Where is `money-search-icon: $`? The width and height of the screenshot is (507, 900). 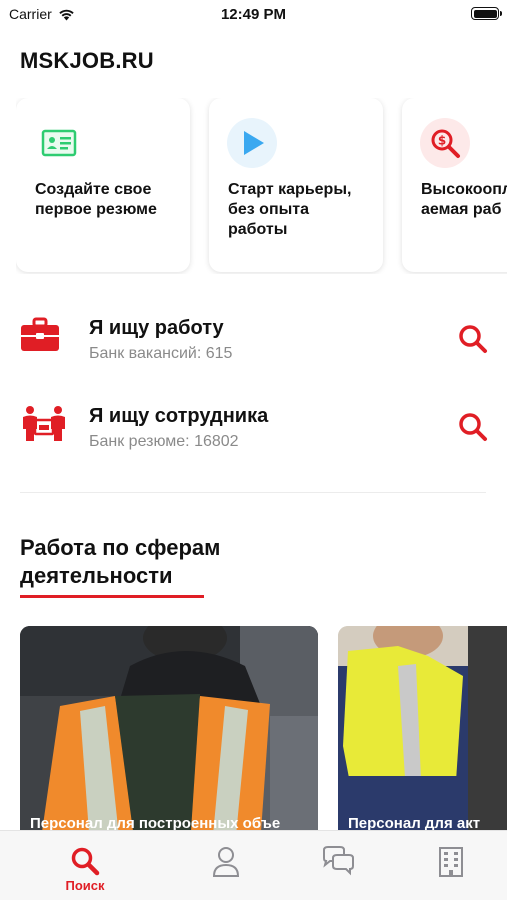 money-search-icon: $ is located at coordinates (445, 143).